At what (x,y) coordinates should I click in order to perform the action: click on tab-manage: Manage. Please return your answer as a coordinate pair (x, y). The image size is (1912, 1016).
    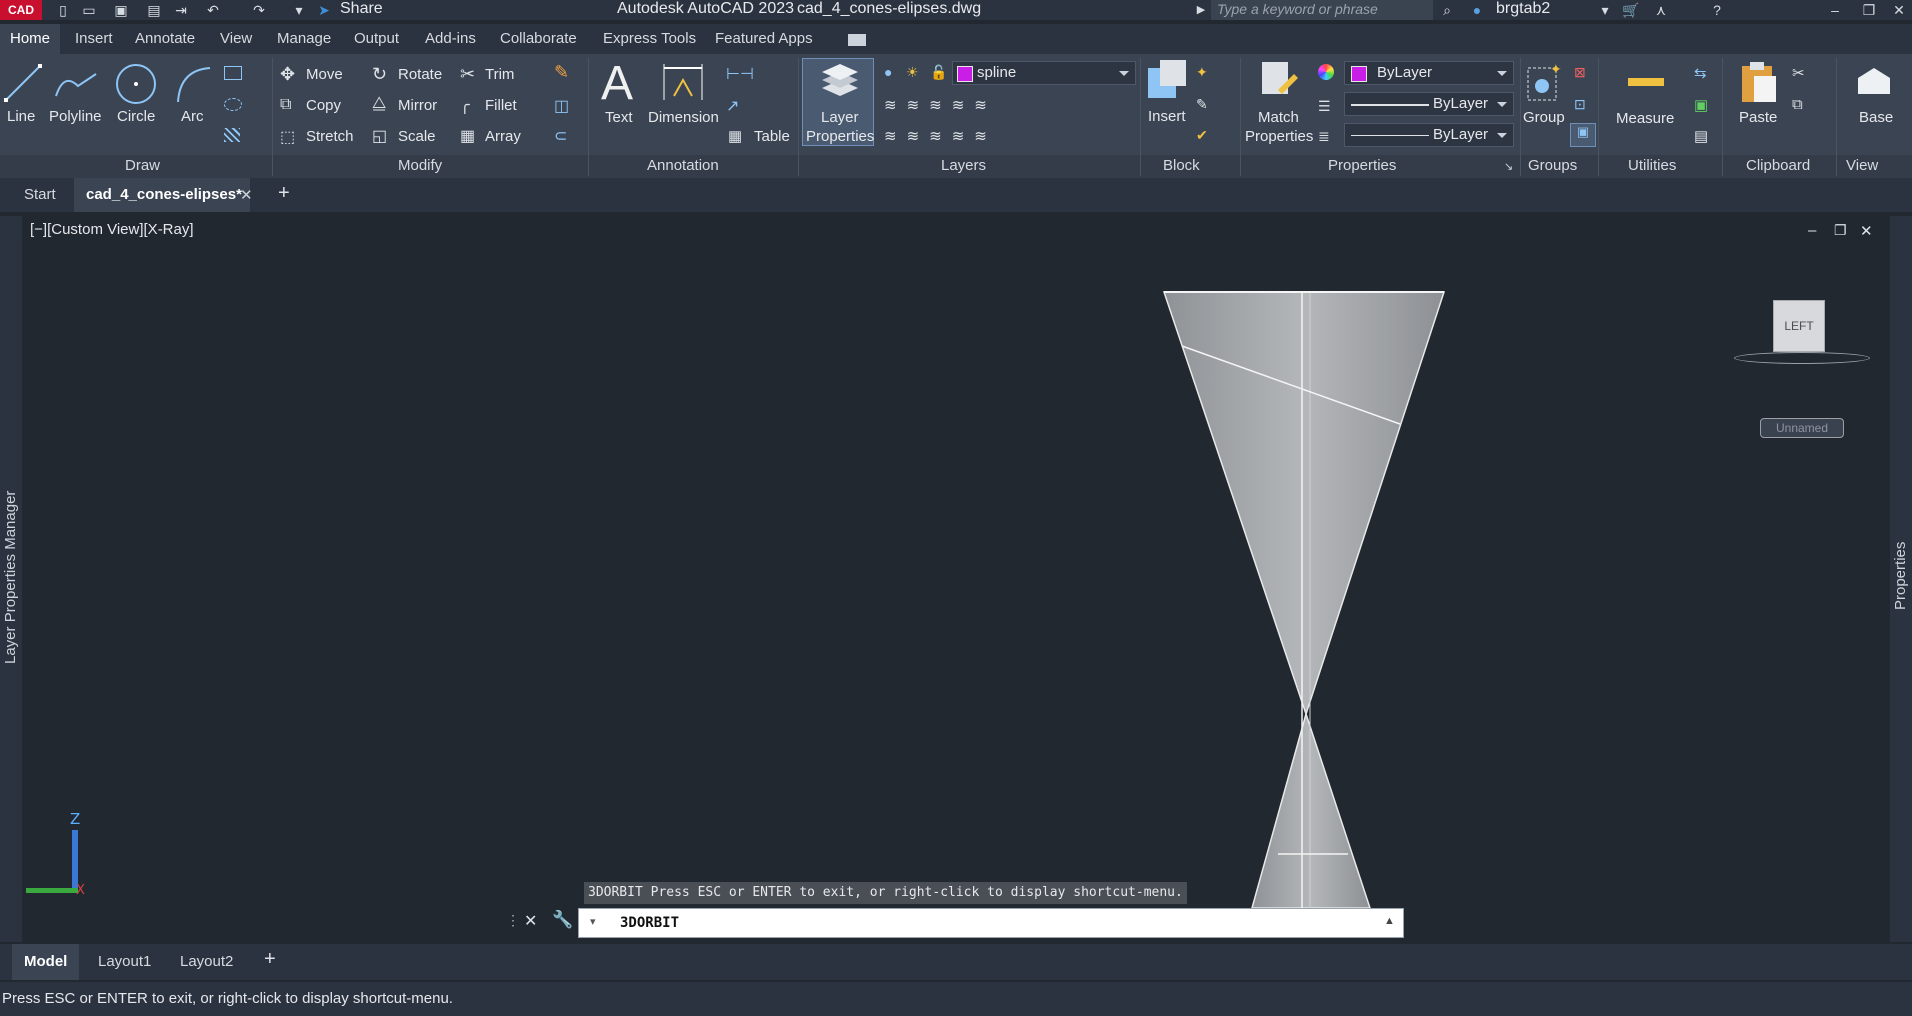
    Looking at the image, I should click on (304, 39).